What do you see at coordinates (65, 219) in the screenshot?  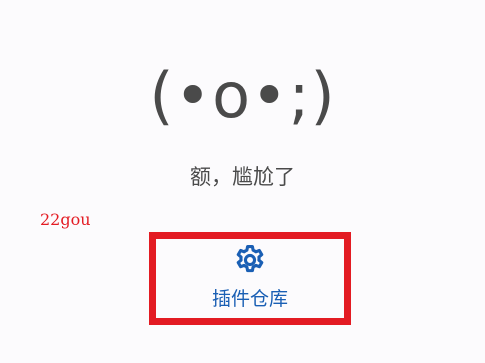 I see `watermark-text: 22gou` at bounding box center [65, 219].